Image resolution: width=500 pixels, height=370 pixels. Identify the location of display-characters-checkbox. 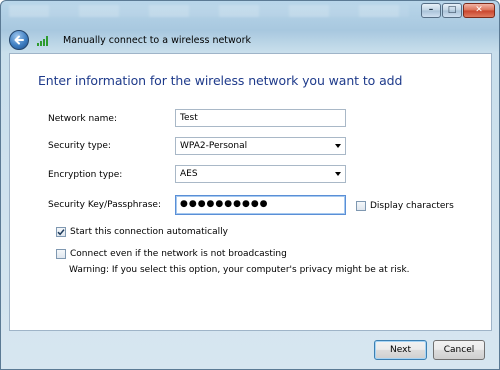
(361, 206).